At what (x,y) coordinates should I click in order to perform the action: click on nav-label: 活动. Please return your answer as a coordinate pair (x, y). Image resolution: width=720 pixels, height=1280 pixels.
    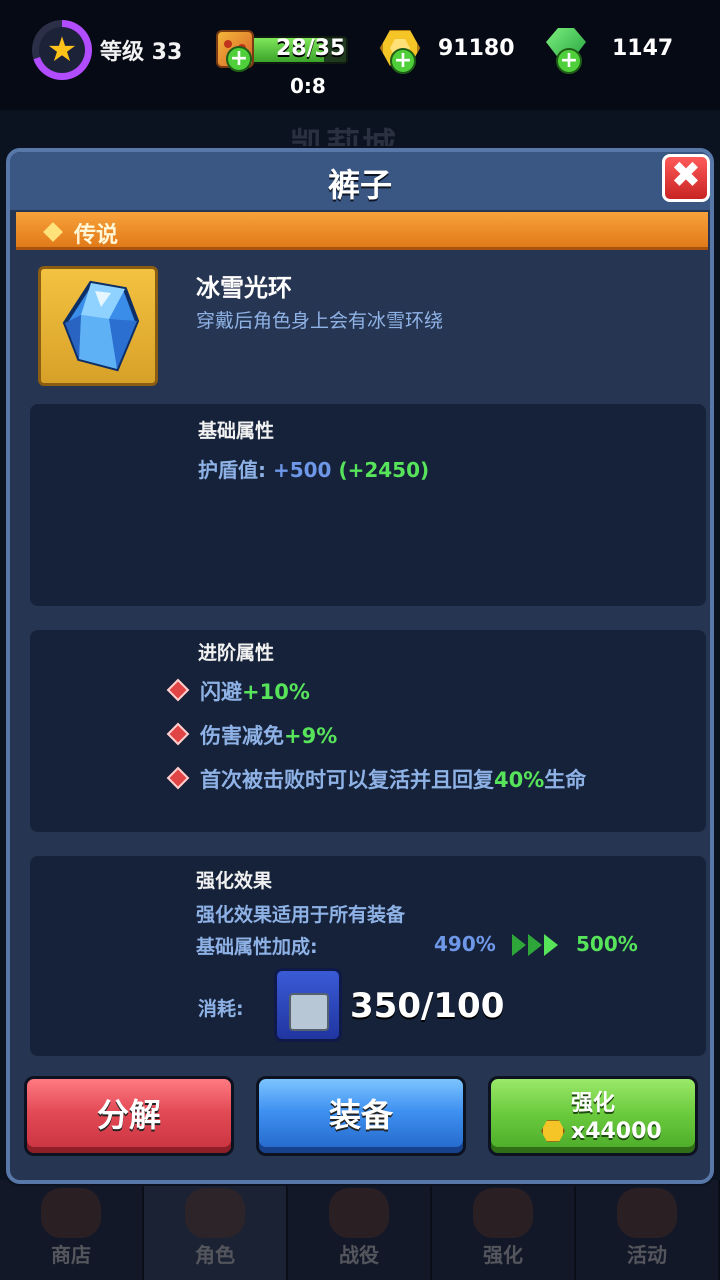
    Looking at the image, I should click on (647, 1255).